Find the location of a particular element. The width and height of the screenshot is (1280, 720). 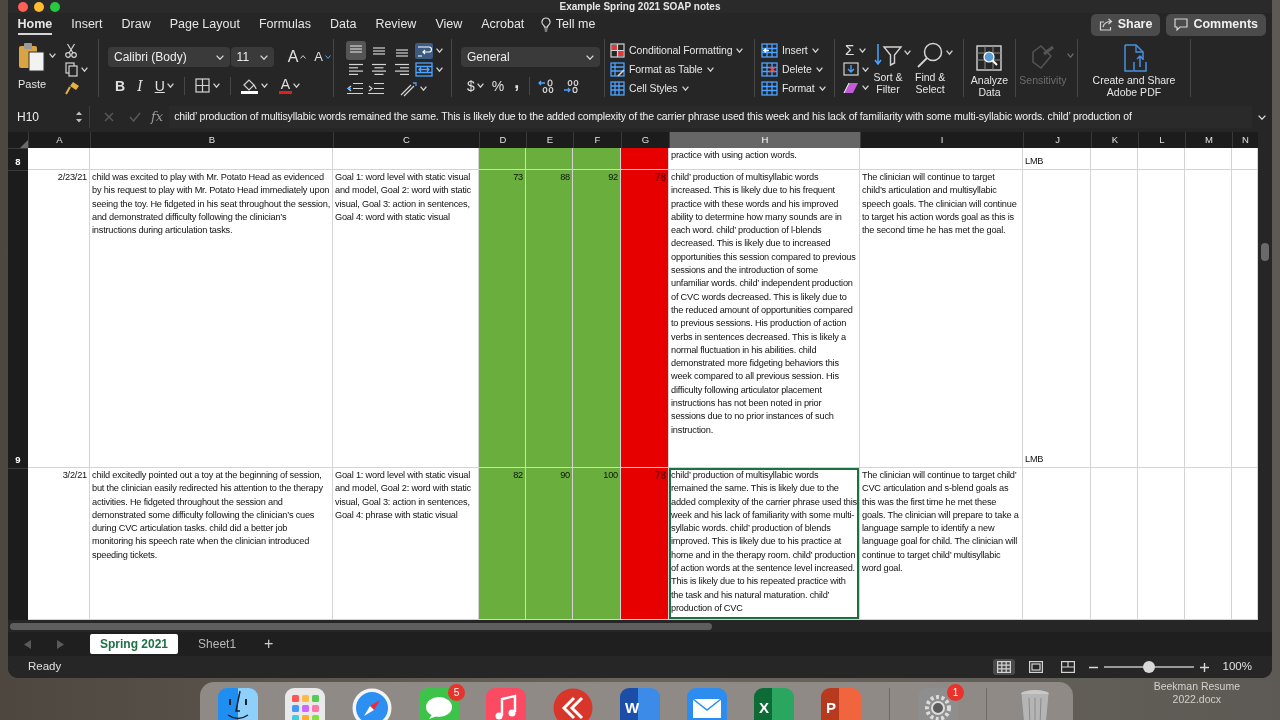

styles-menu-button: Cell Styles is located at coordinates (649, 88).